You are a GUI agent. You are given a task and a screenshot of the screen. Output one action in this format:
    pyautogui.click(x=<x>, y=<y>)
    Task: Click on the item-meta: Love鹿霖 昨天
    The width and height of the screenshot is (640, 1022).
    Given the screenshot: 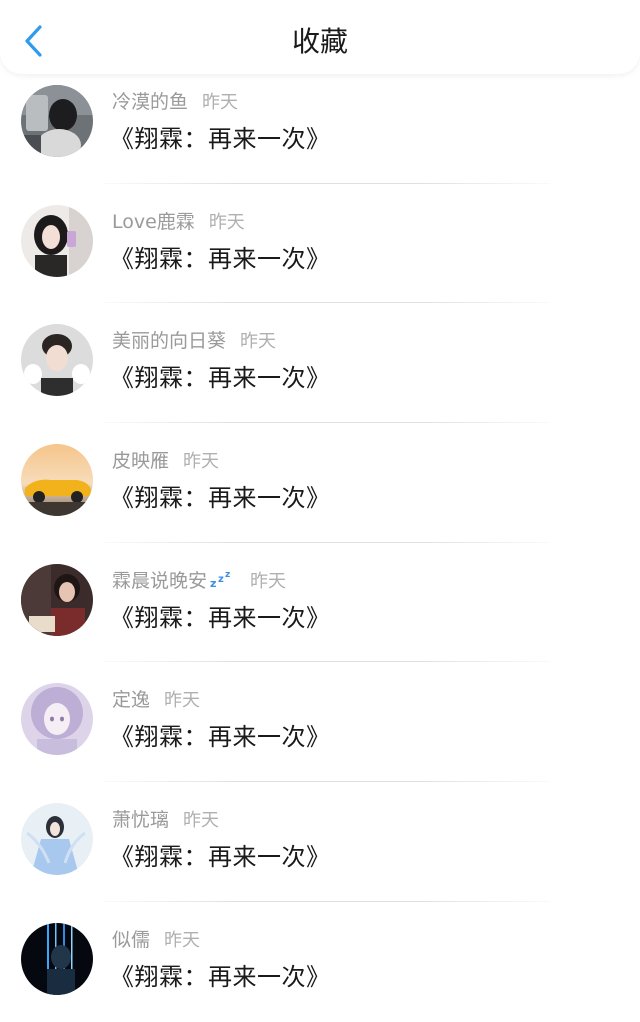 What is the action you would take?
    pyautogui.click(x=178, y=222)
    